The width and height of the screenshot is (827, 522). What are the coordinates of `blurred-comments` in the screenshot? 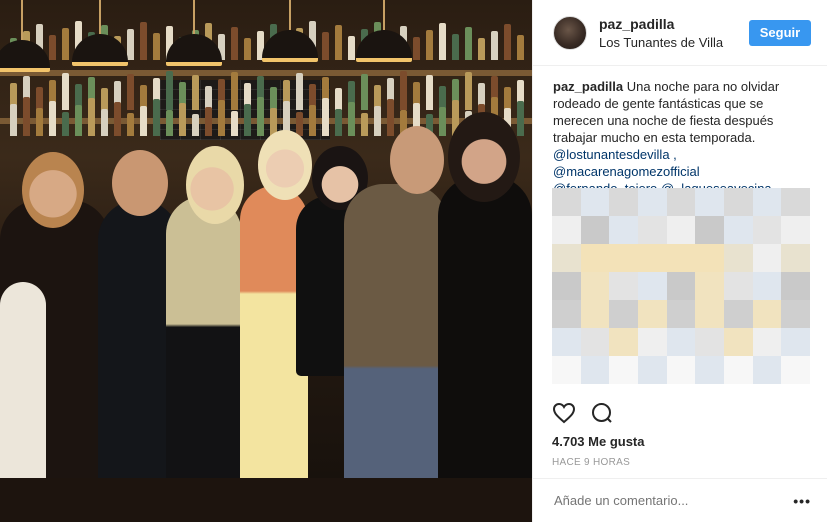 It's located at (681, 286).